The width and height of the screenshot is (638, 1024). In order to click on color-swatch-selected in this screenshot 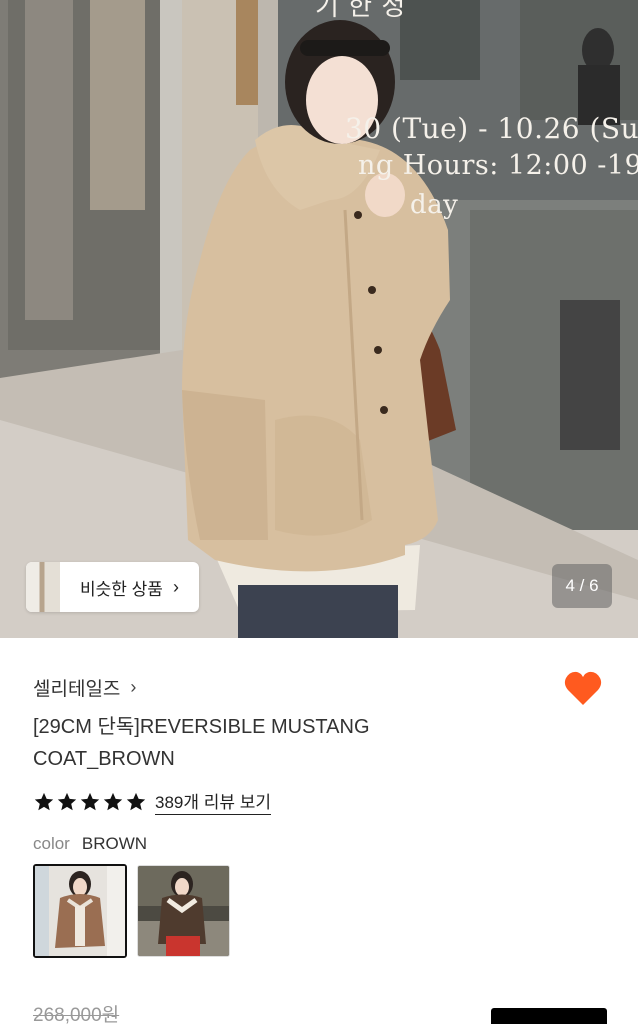, I will do `click(80, 911)`.